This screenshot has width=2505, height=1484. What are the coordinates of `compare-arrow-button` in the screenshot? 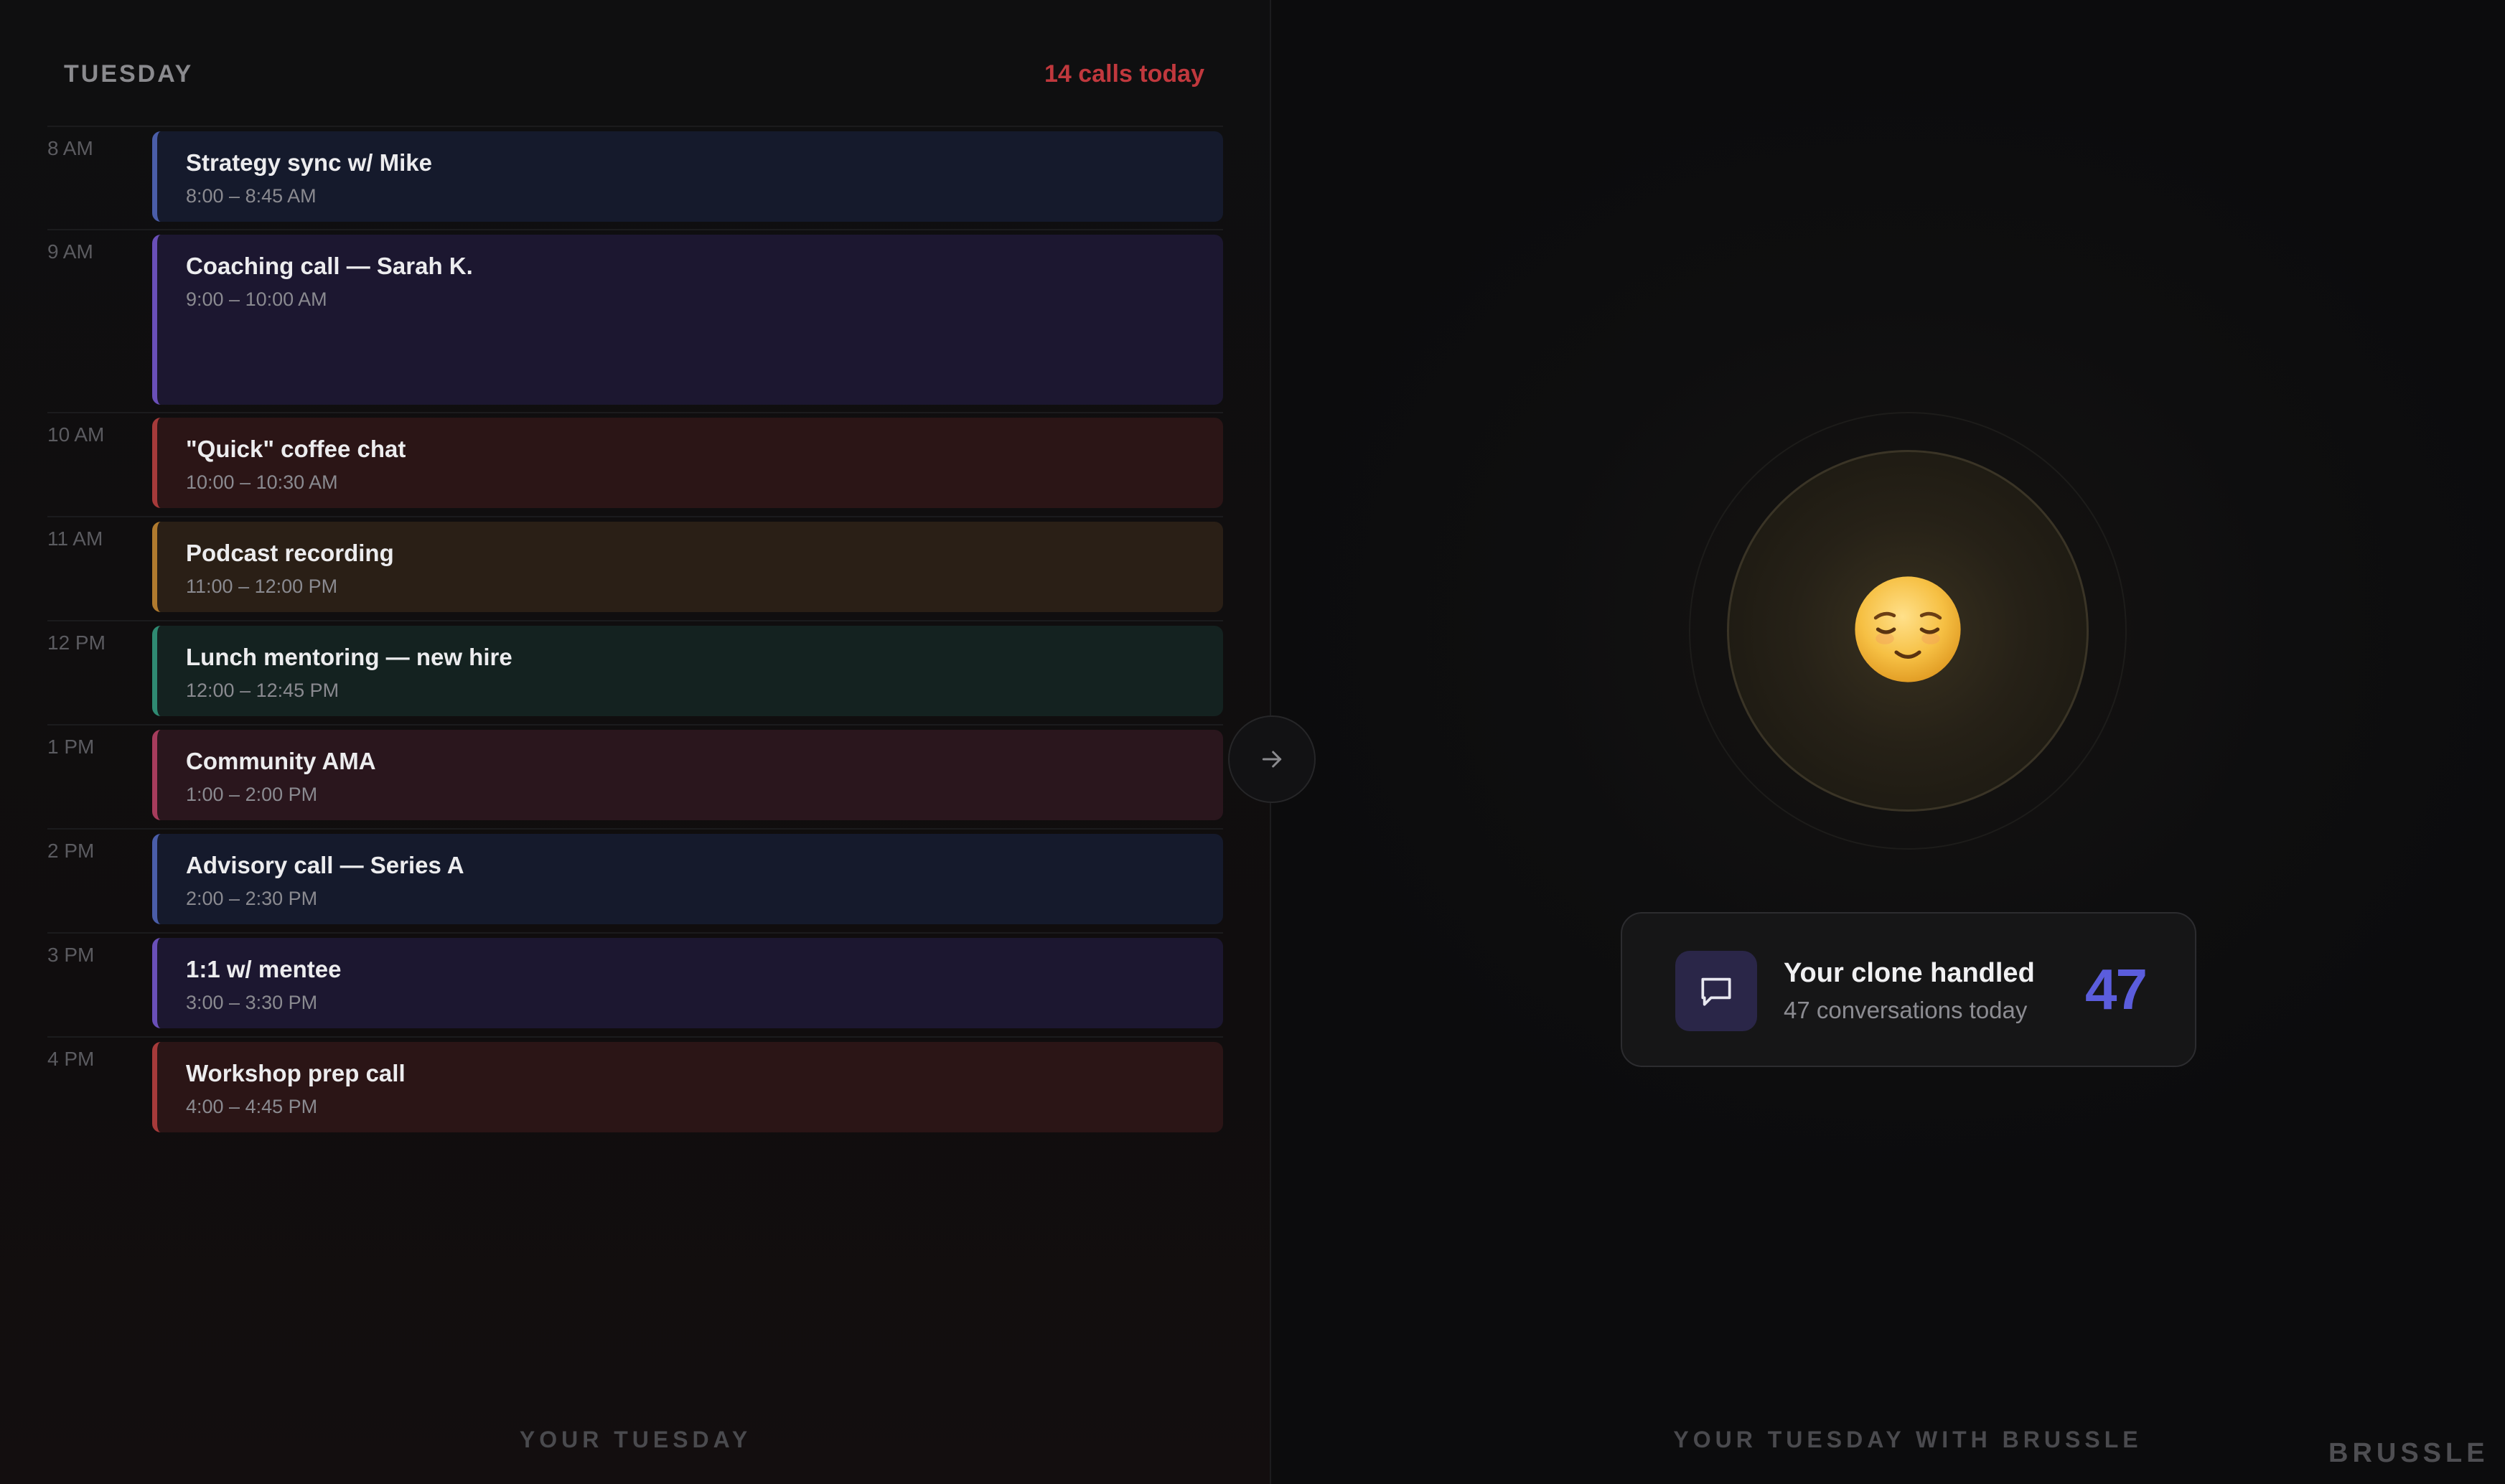 It's located at (1272, 759).